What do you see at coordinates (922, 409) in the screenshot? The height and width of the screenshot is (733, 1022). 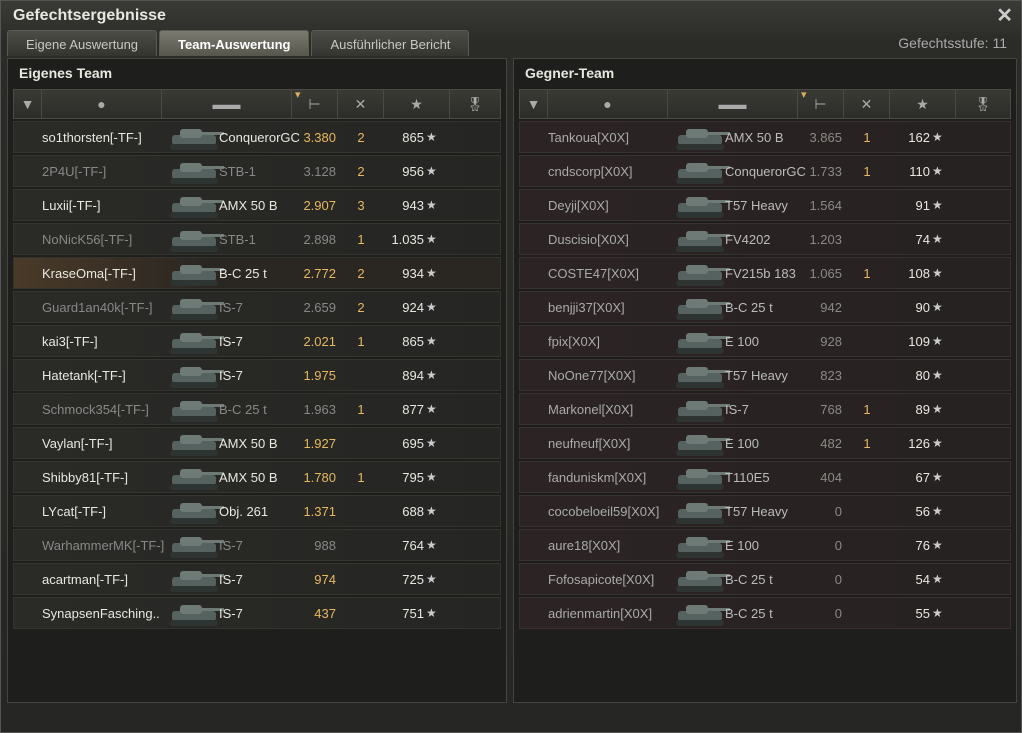 I see `xp-value: 89` at bounding box center [922, 409].